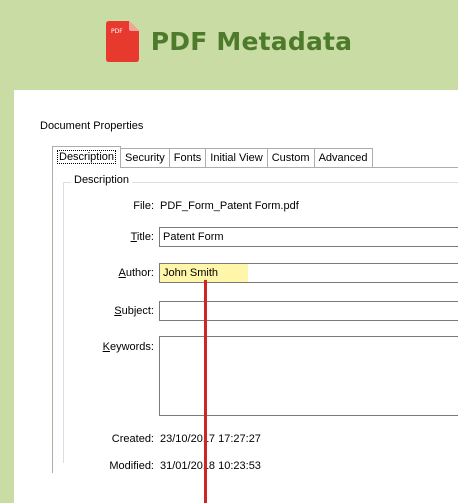  What do you see at coordinates (290, 158) in the screenshot?
I see `tab-custom: Custom` at bounding box center [290, 158].